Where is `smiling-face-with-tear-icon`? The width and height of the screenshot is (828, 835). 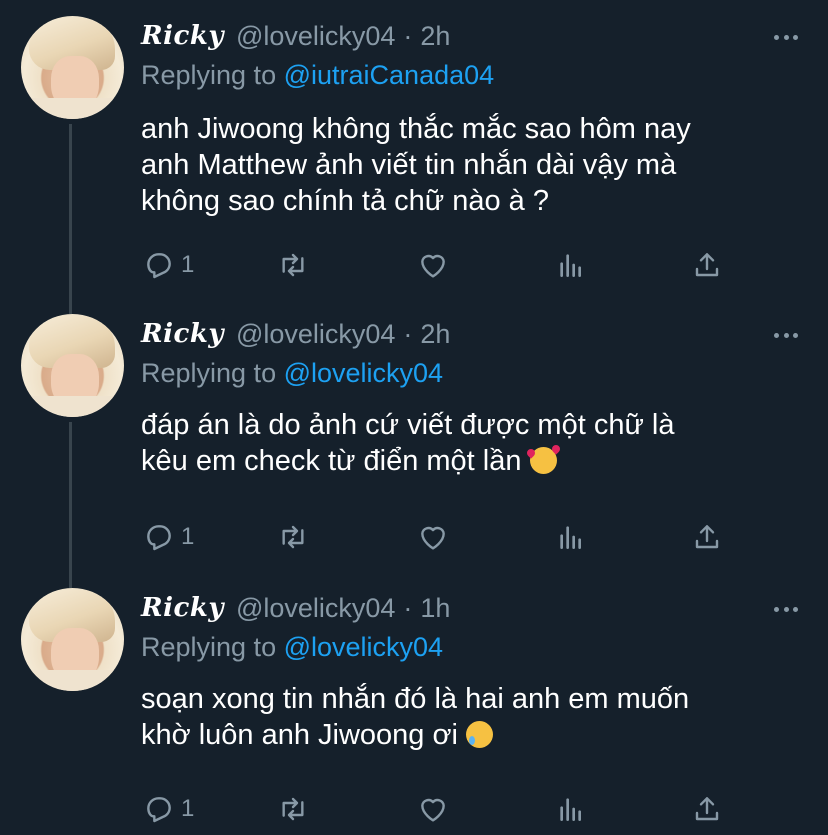 smiling-face-with-tear-icon is located at coordinates (480, 734).